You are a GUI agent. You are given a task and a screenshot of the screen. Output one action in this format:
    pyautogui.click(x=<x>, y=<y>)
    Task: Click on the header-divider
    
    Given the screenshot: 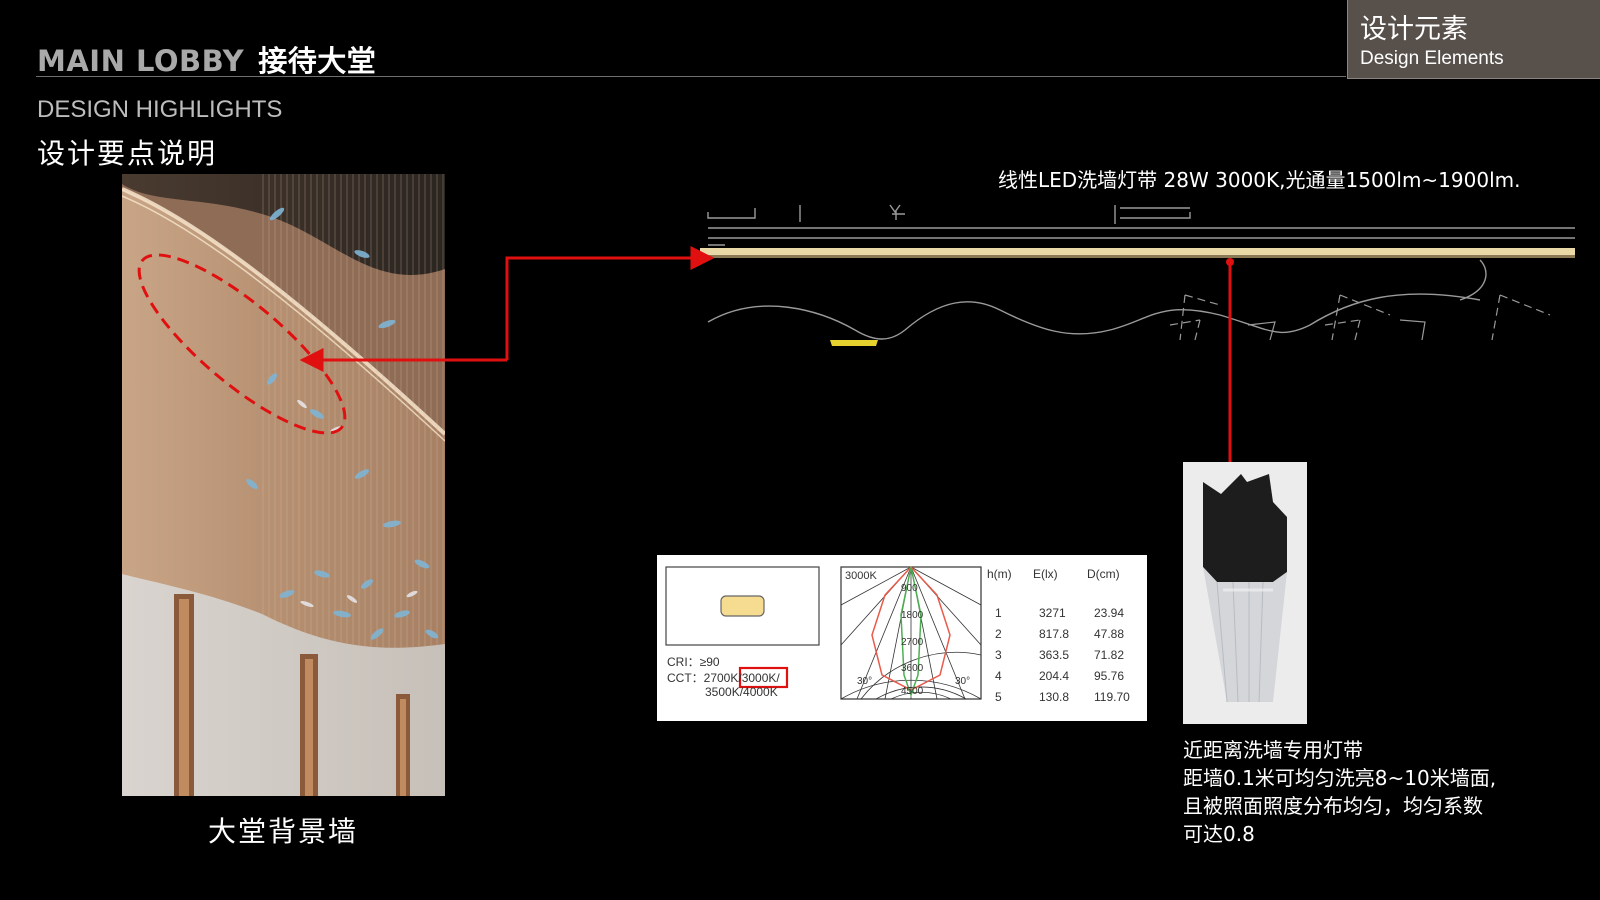 What is the action you would take?
    pyautogui.click(x=691, y=76)
    